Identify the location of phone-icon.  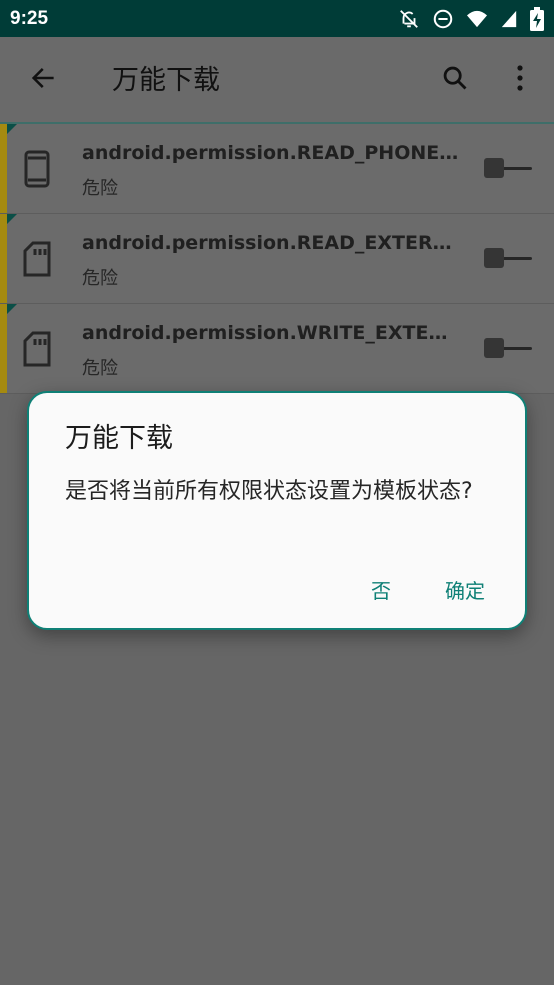
(37, 169).